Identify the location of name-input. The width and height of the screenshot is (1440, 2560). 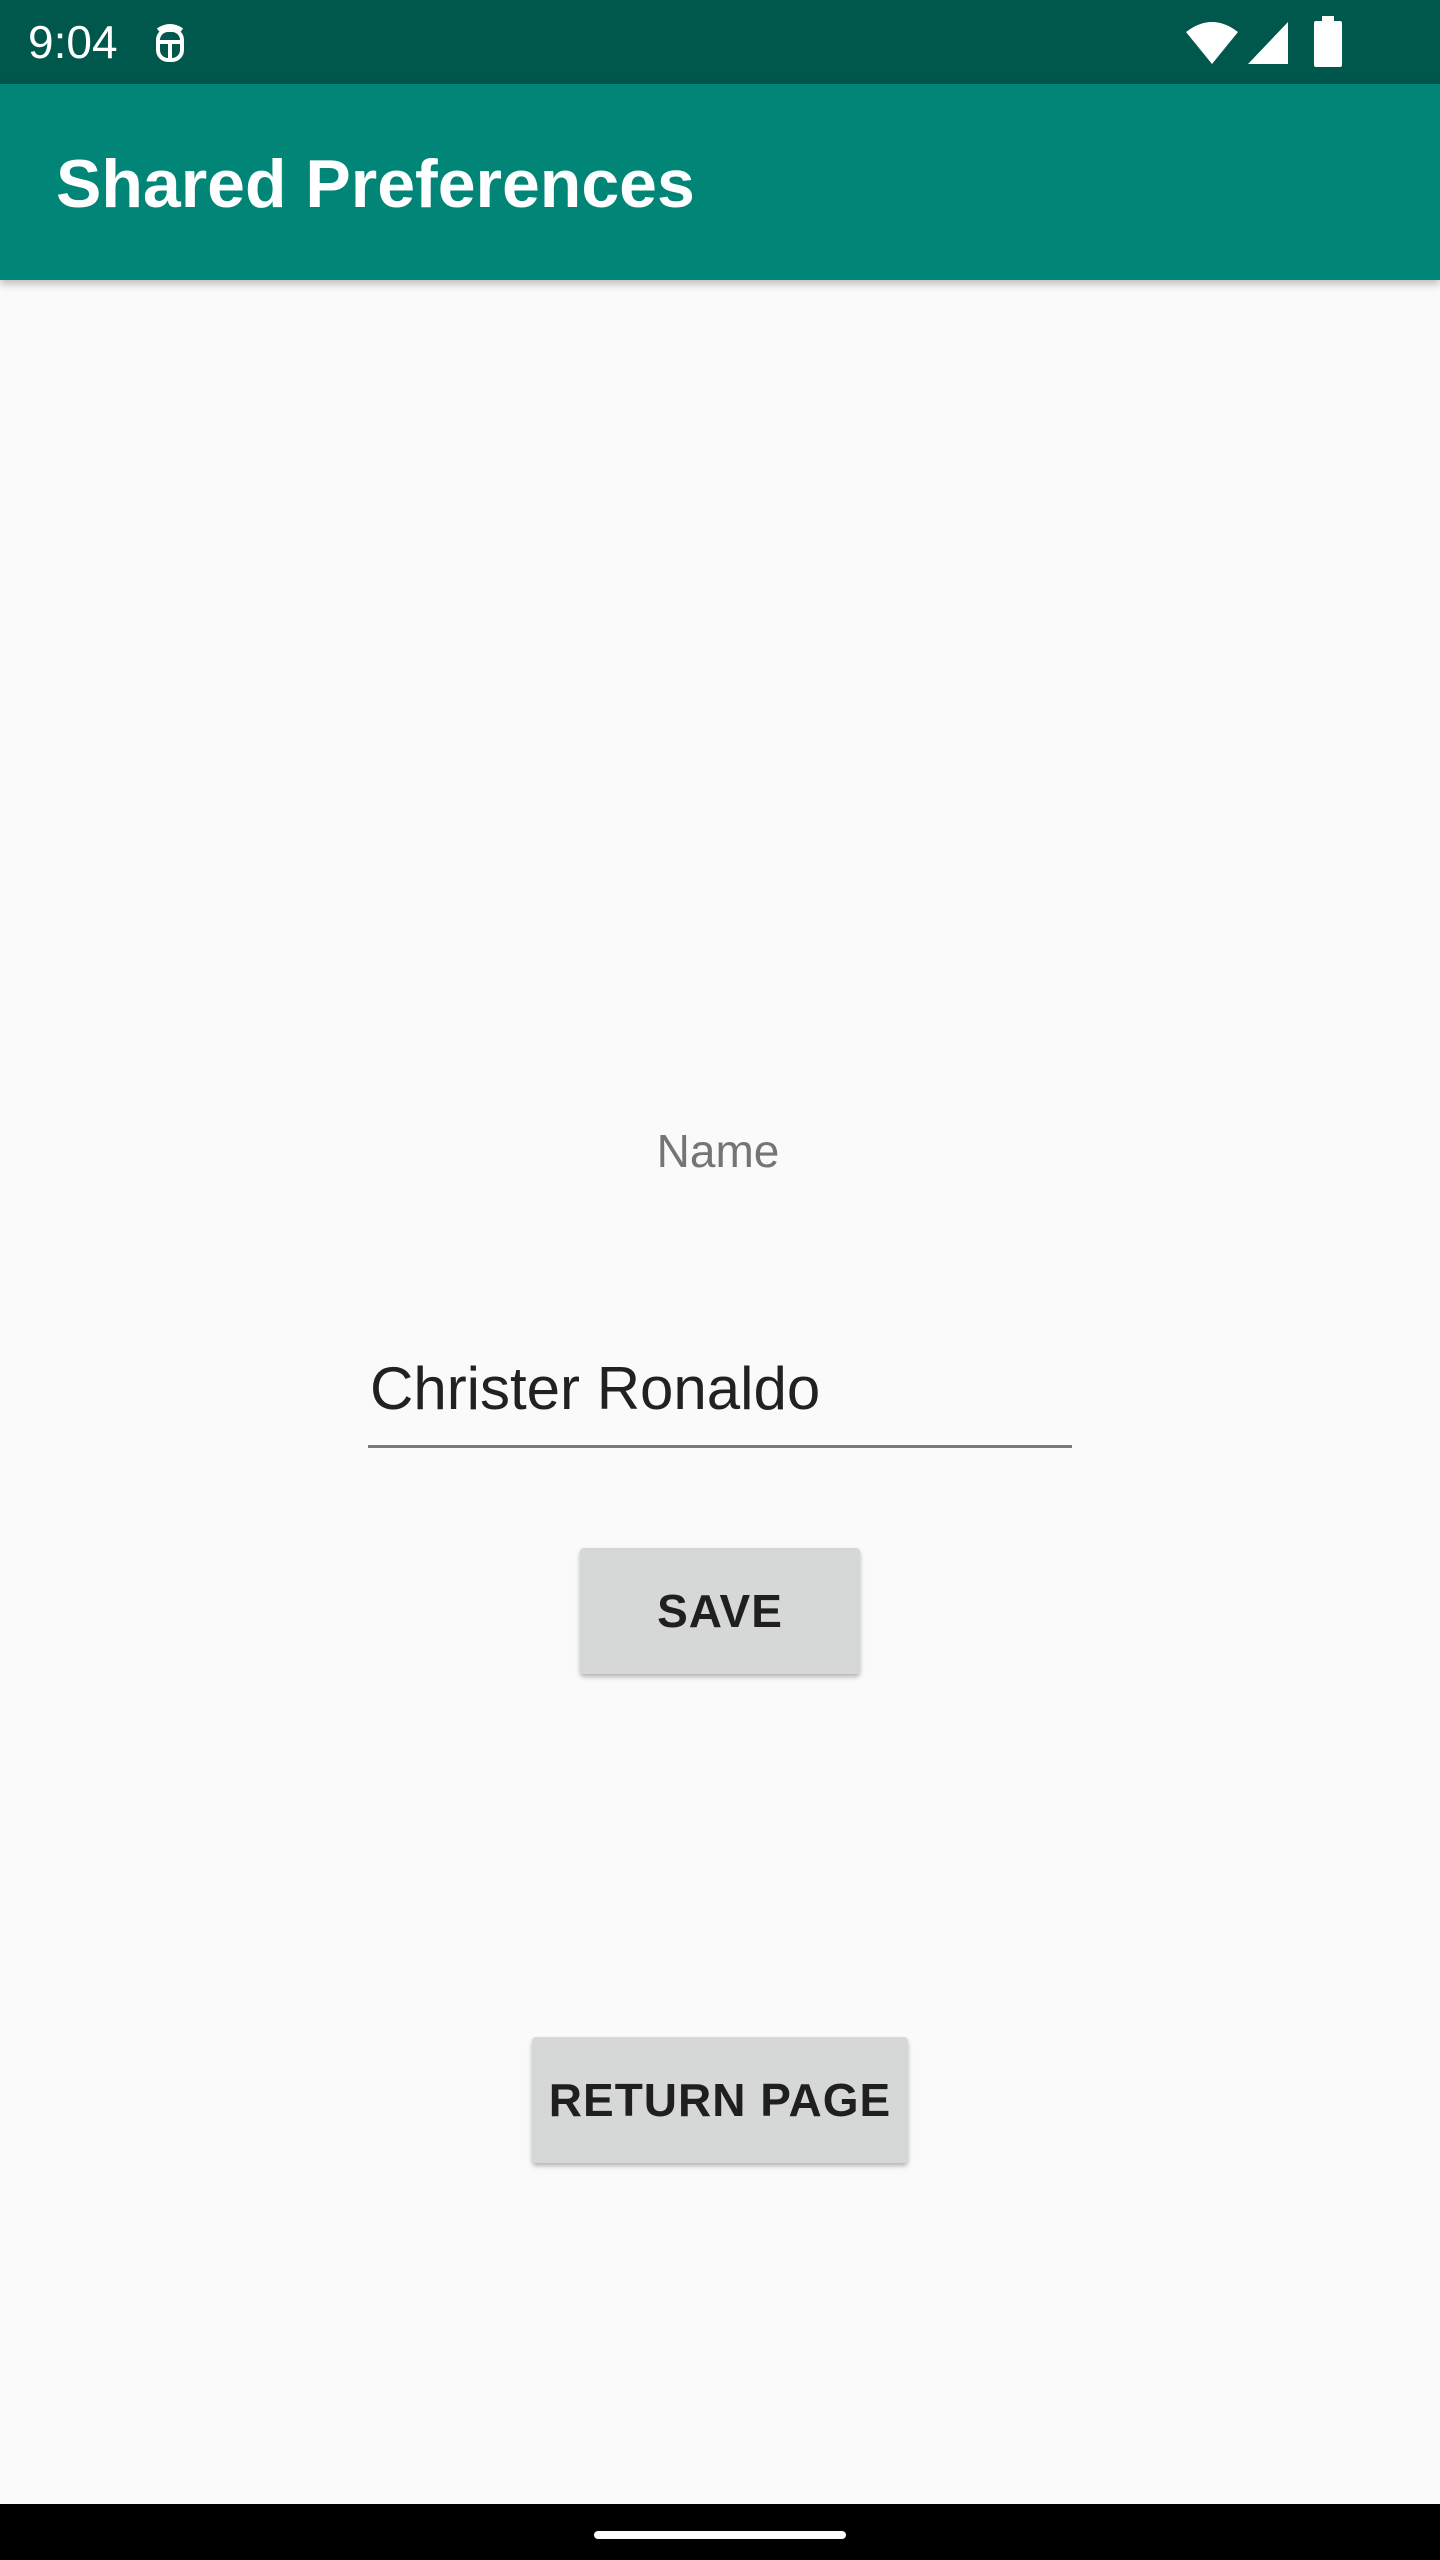
(720, 1394).